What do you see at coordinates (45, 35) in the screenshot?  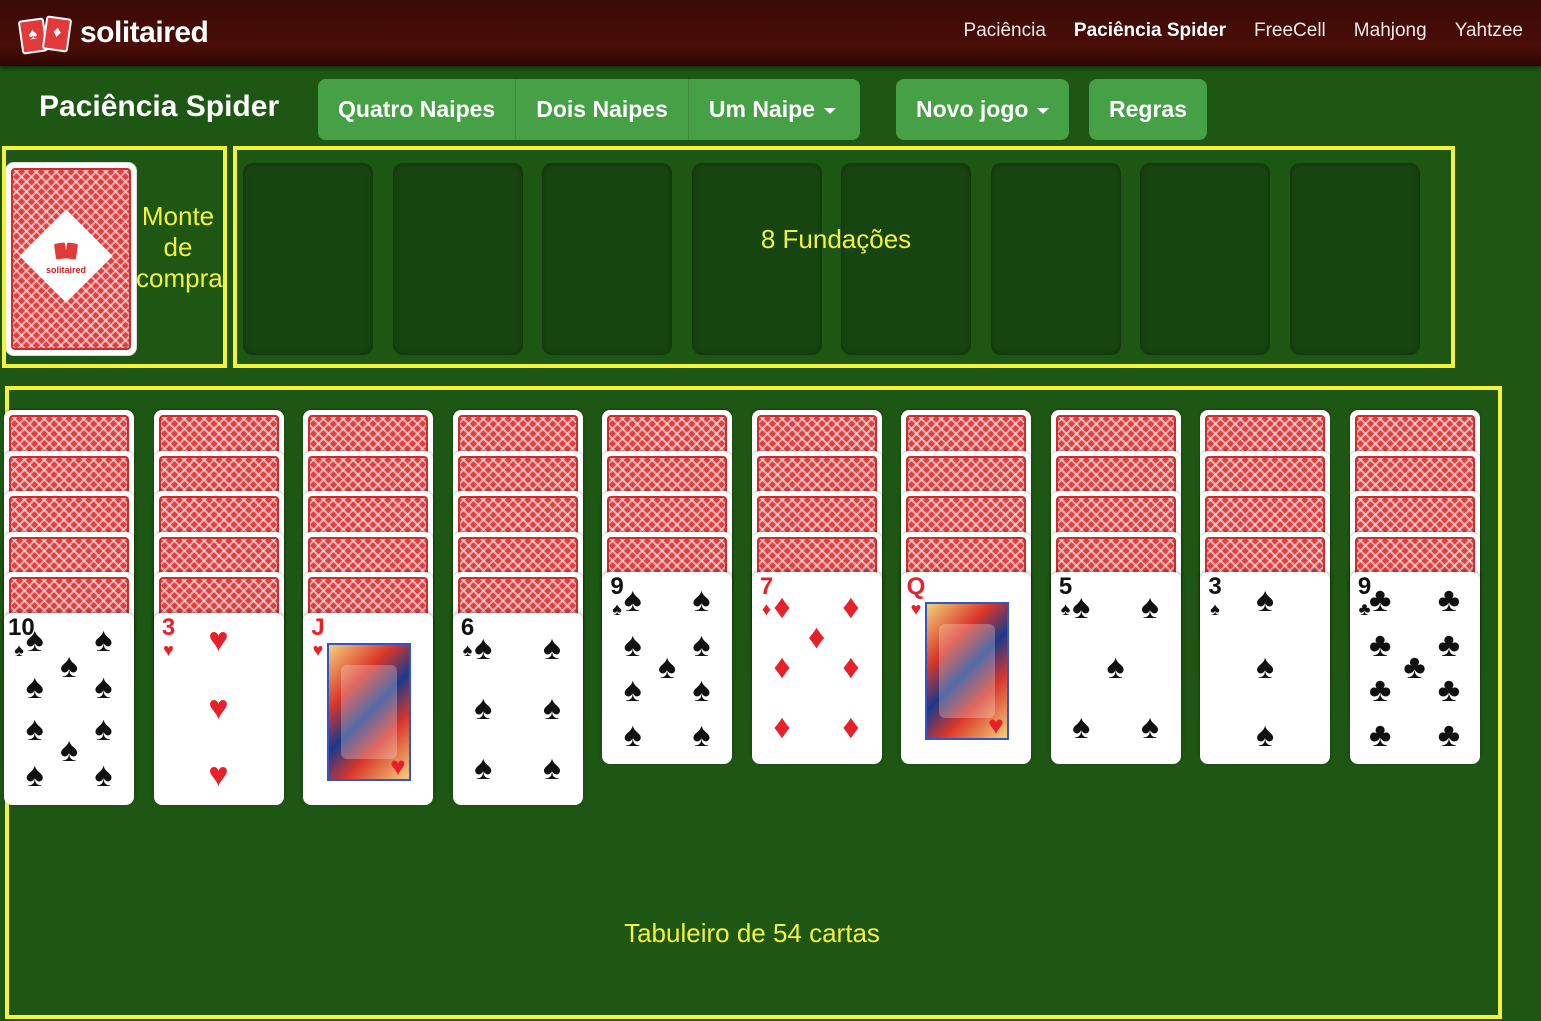 I see `cards-logo-icon: ♠ ♦` at bounding box center [45, 35].